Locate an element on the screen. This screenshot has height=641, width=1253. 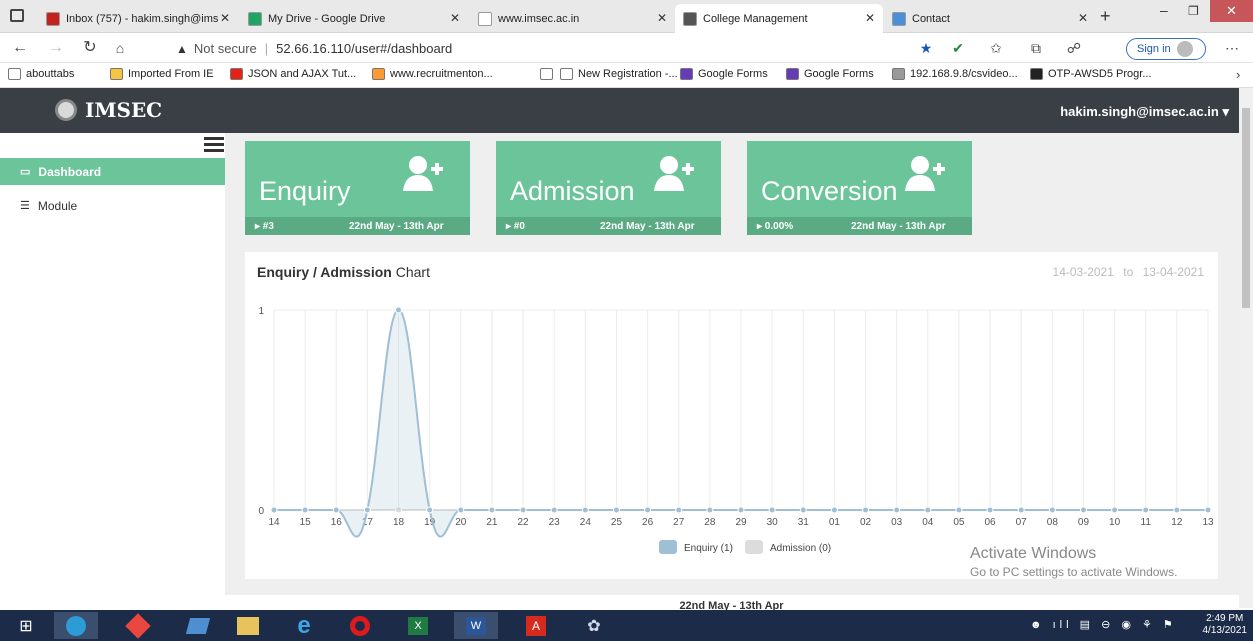
profile-share-icon: ☍ is located at coordinates (1074, 48).